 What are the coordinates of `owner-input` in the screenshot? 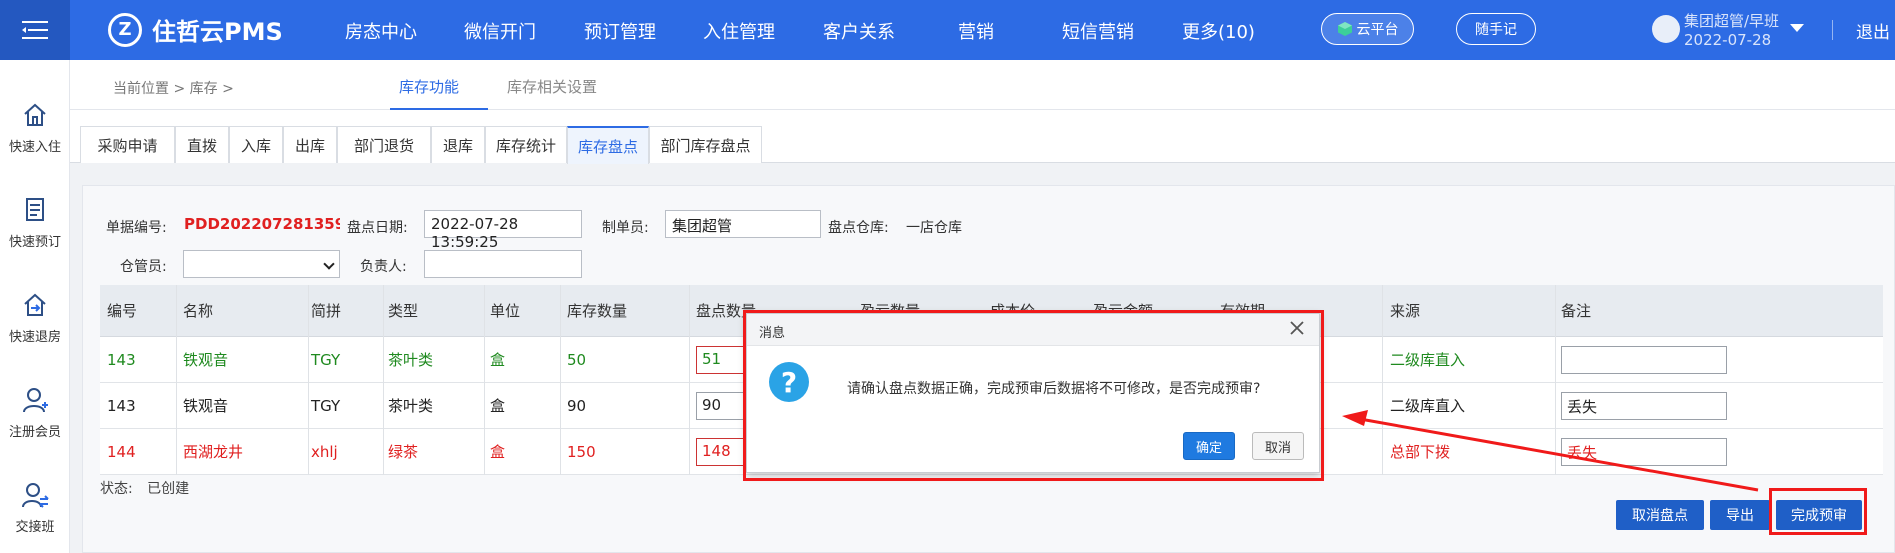 It's located at (503, 264).